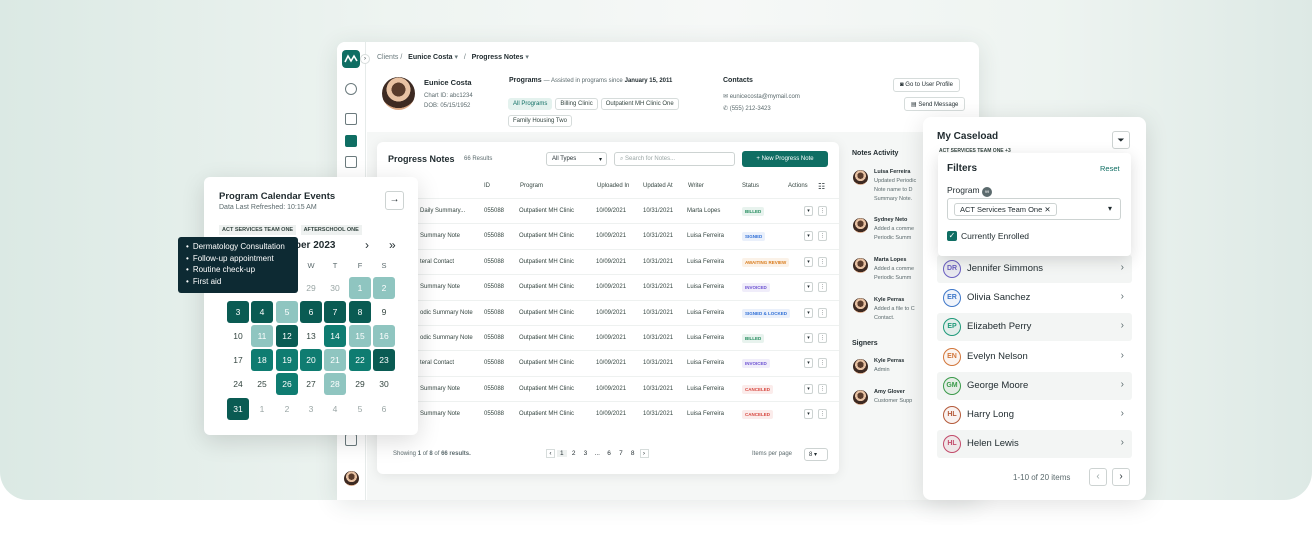 The image size is (1312, 548). Describe the element at coordinates (367, 245) in the screenshot. I see `next-month-icon: ›` at that location.